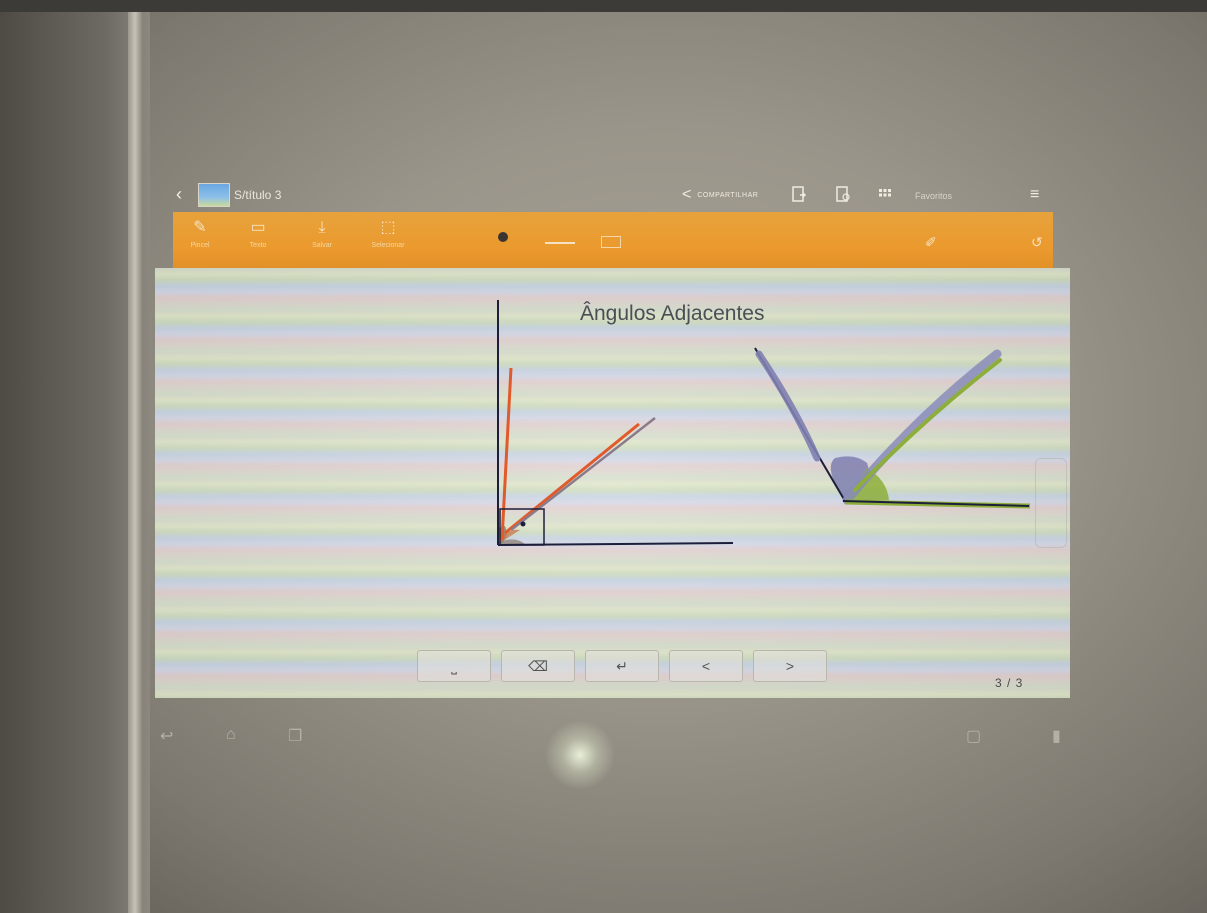 The width and height of the screenshot is (1207, 913). I want to click on back-arrow-icon: ‹, so click(179, 194).